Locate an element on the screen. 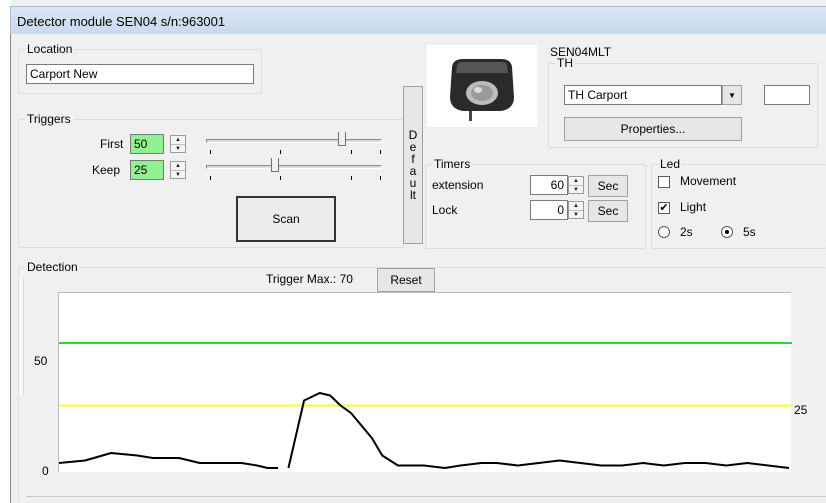  keep-spinner: ▲ ▼ is located at coordinates (178, 170).